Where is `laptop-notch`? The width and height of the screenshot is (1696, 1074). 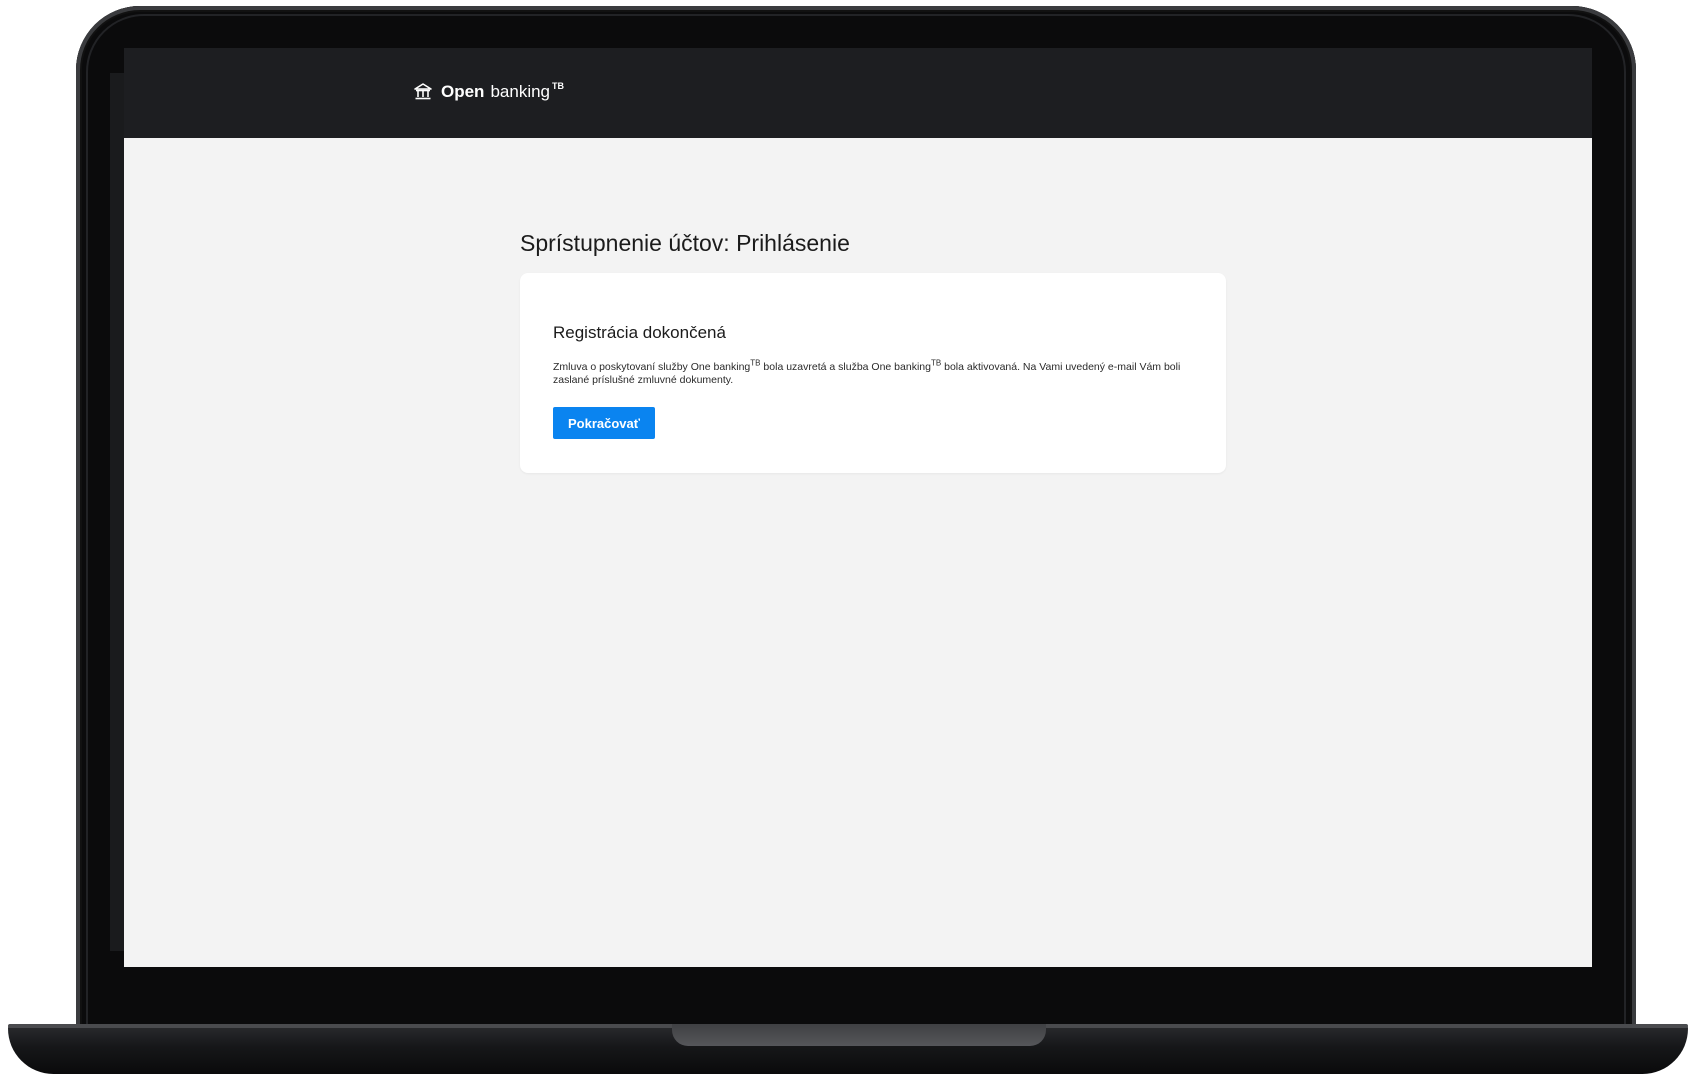 laptop-notch is located at coordinates (859, 1035).